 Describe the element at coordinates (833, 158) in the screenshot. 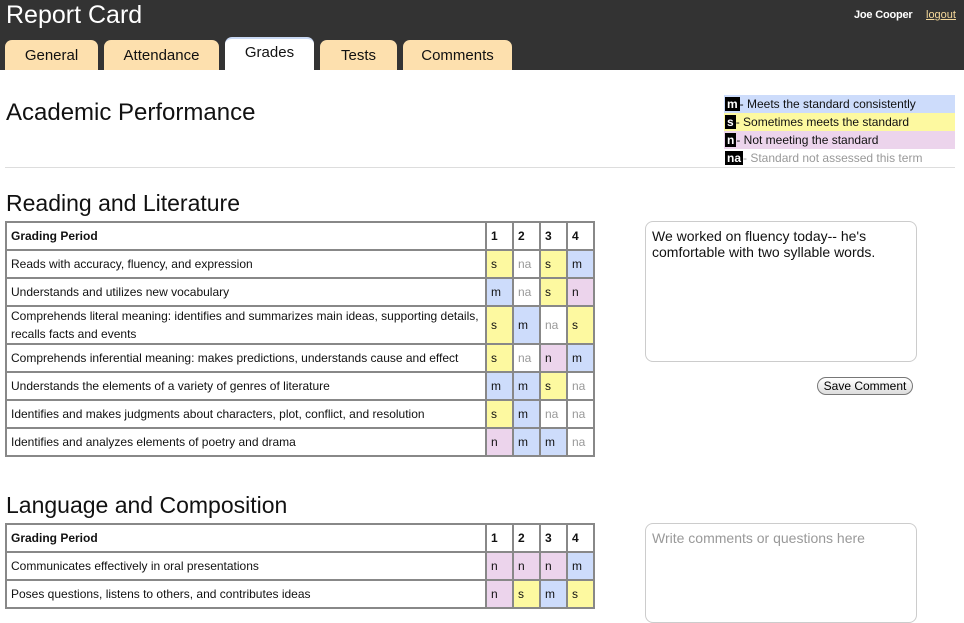

I see `legend-text: - Standard not assessed this term` at that location.